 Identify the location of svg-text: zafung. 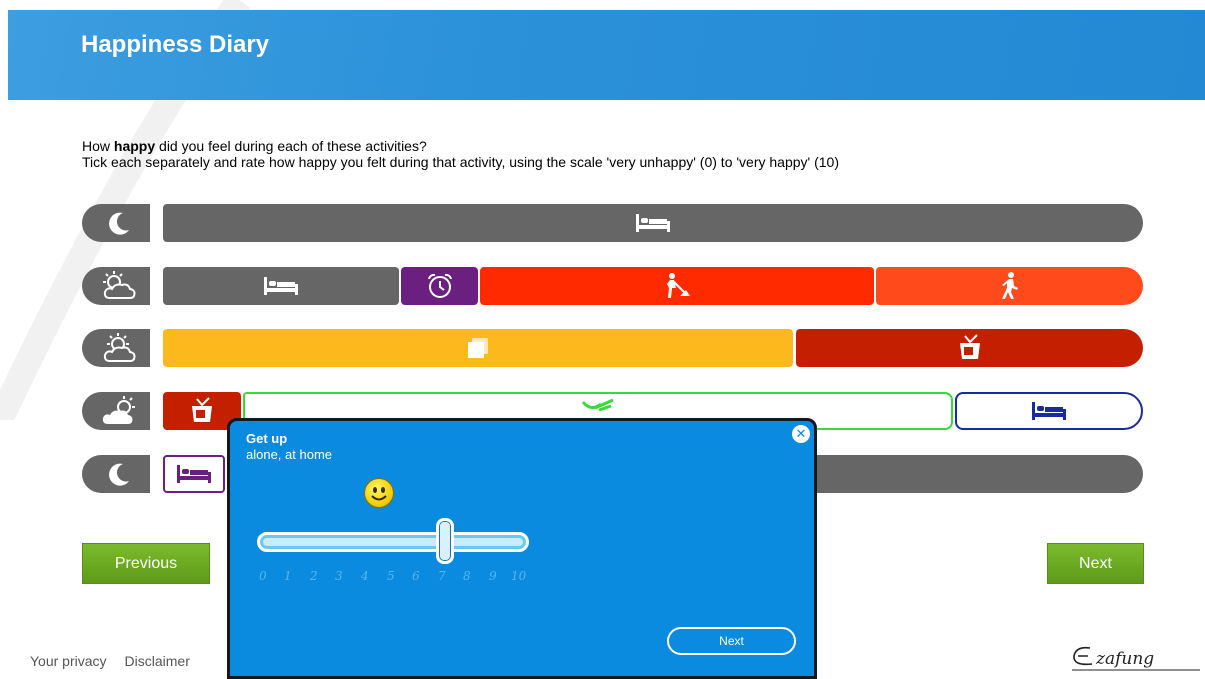
(1124, 659).